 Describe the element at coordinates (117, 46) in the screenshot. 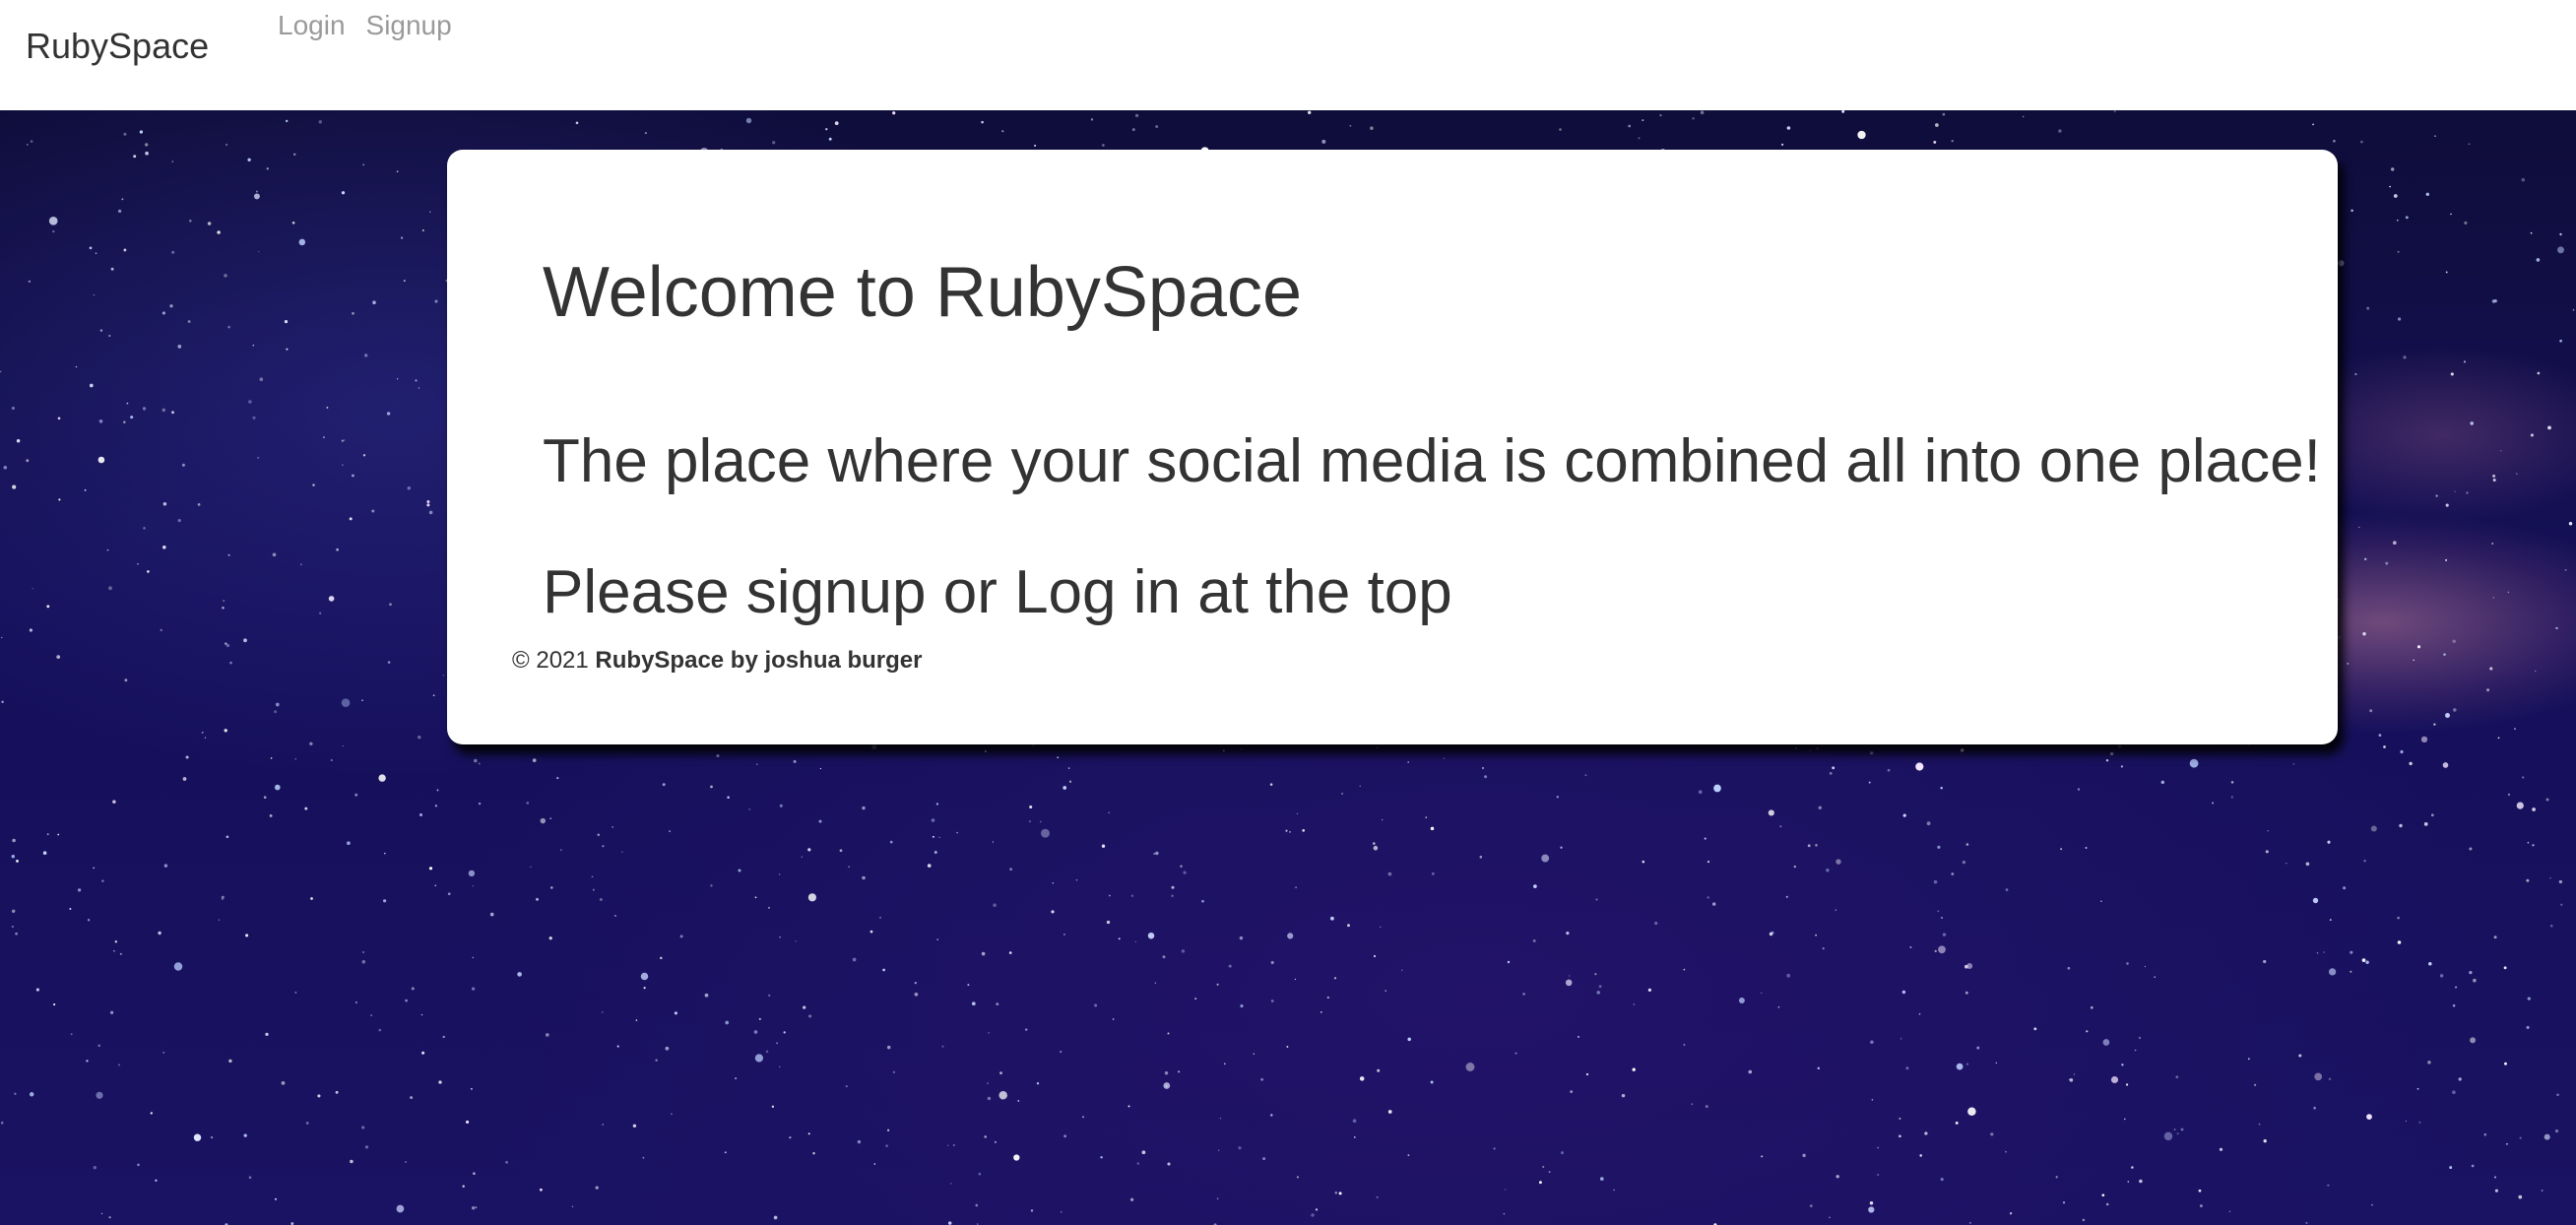

I see `brand-link: RubySpace` at that location.